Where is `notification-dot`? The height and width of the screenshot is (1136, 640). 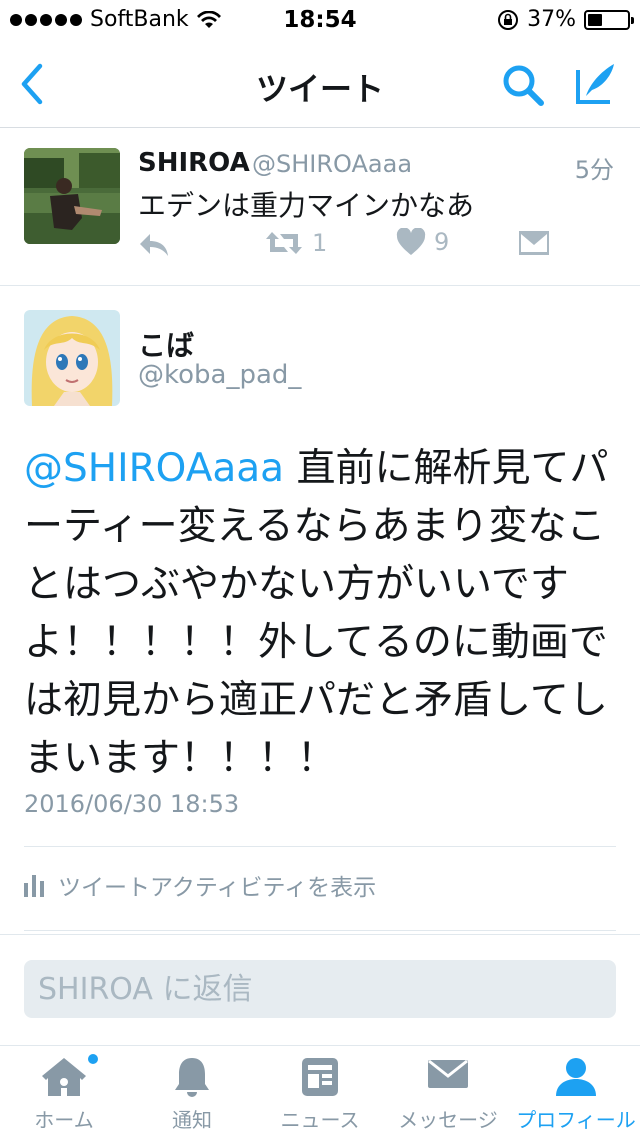
notification-dot is located at coordinates (93, 1059).